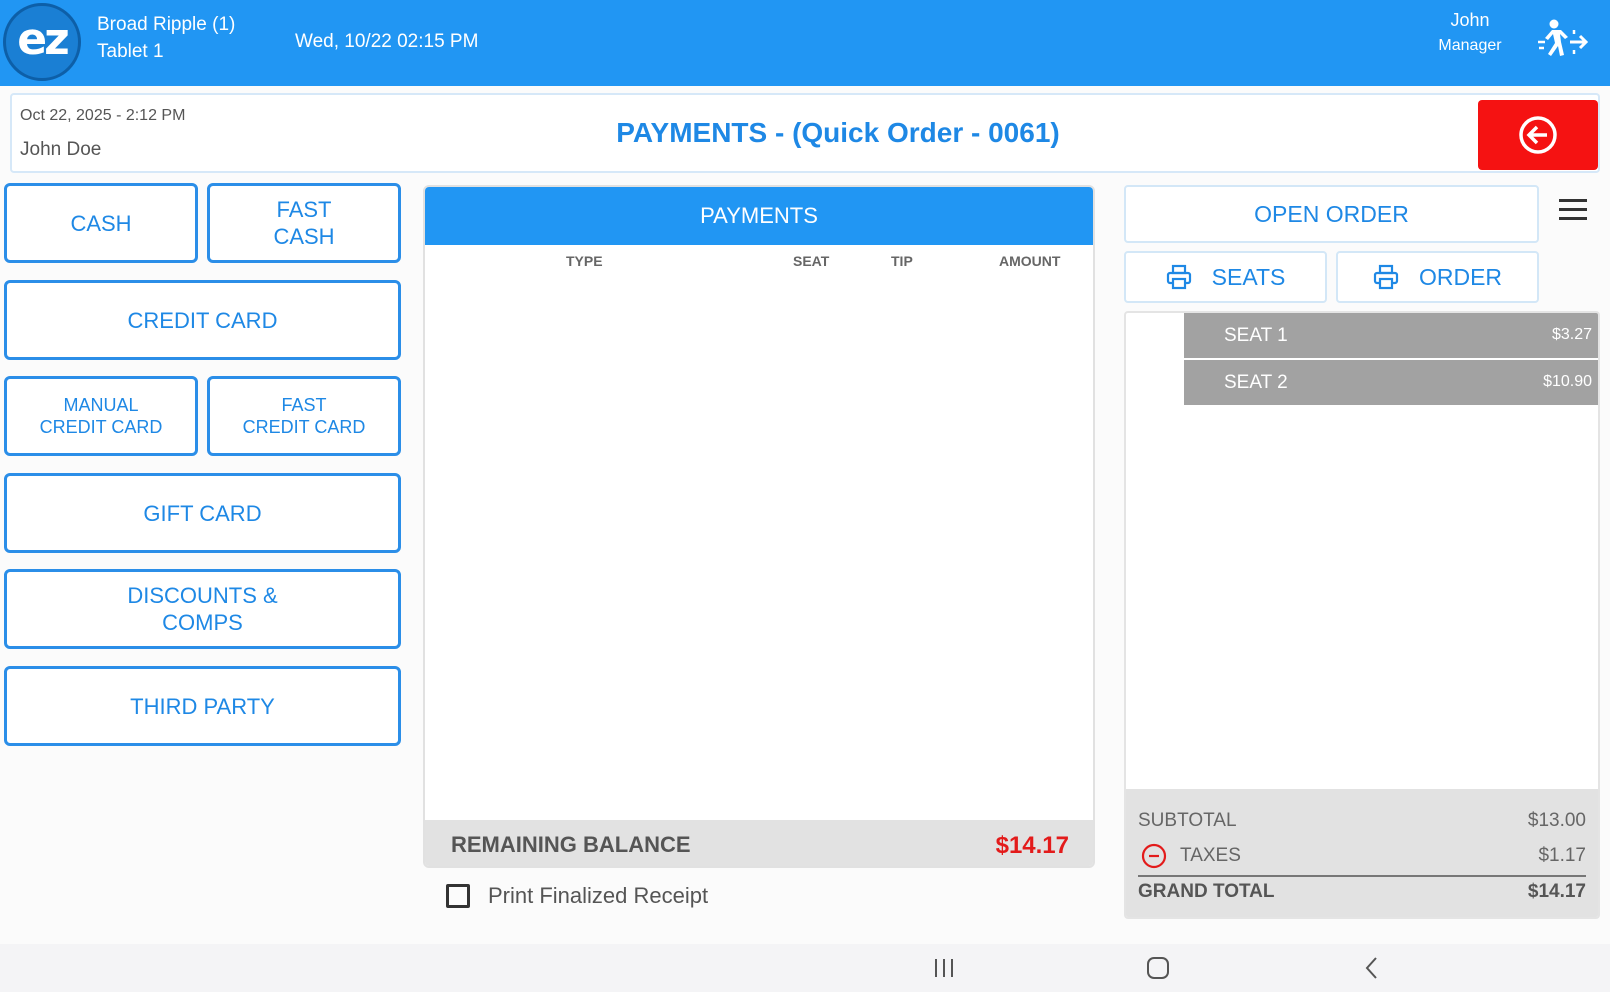 The height and width of the screenshot is (992, 1610). I want to click on minus-circle-icon, so click(1154, 856).